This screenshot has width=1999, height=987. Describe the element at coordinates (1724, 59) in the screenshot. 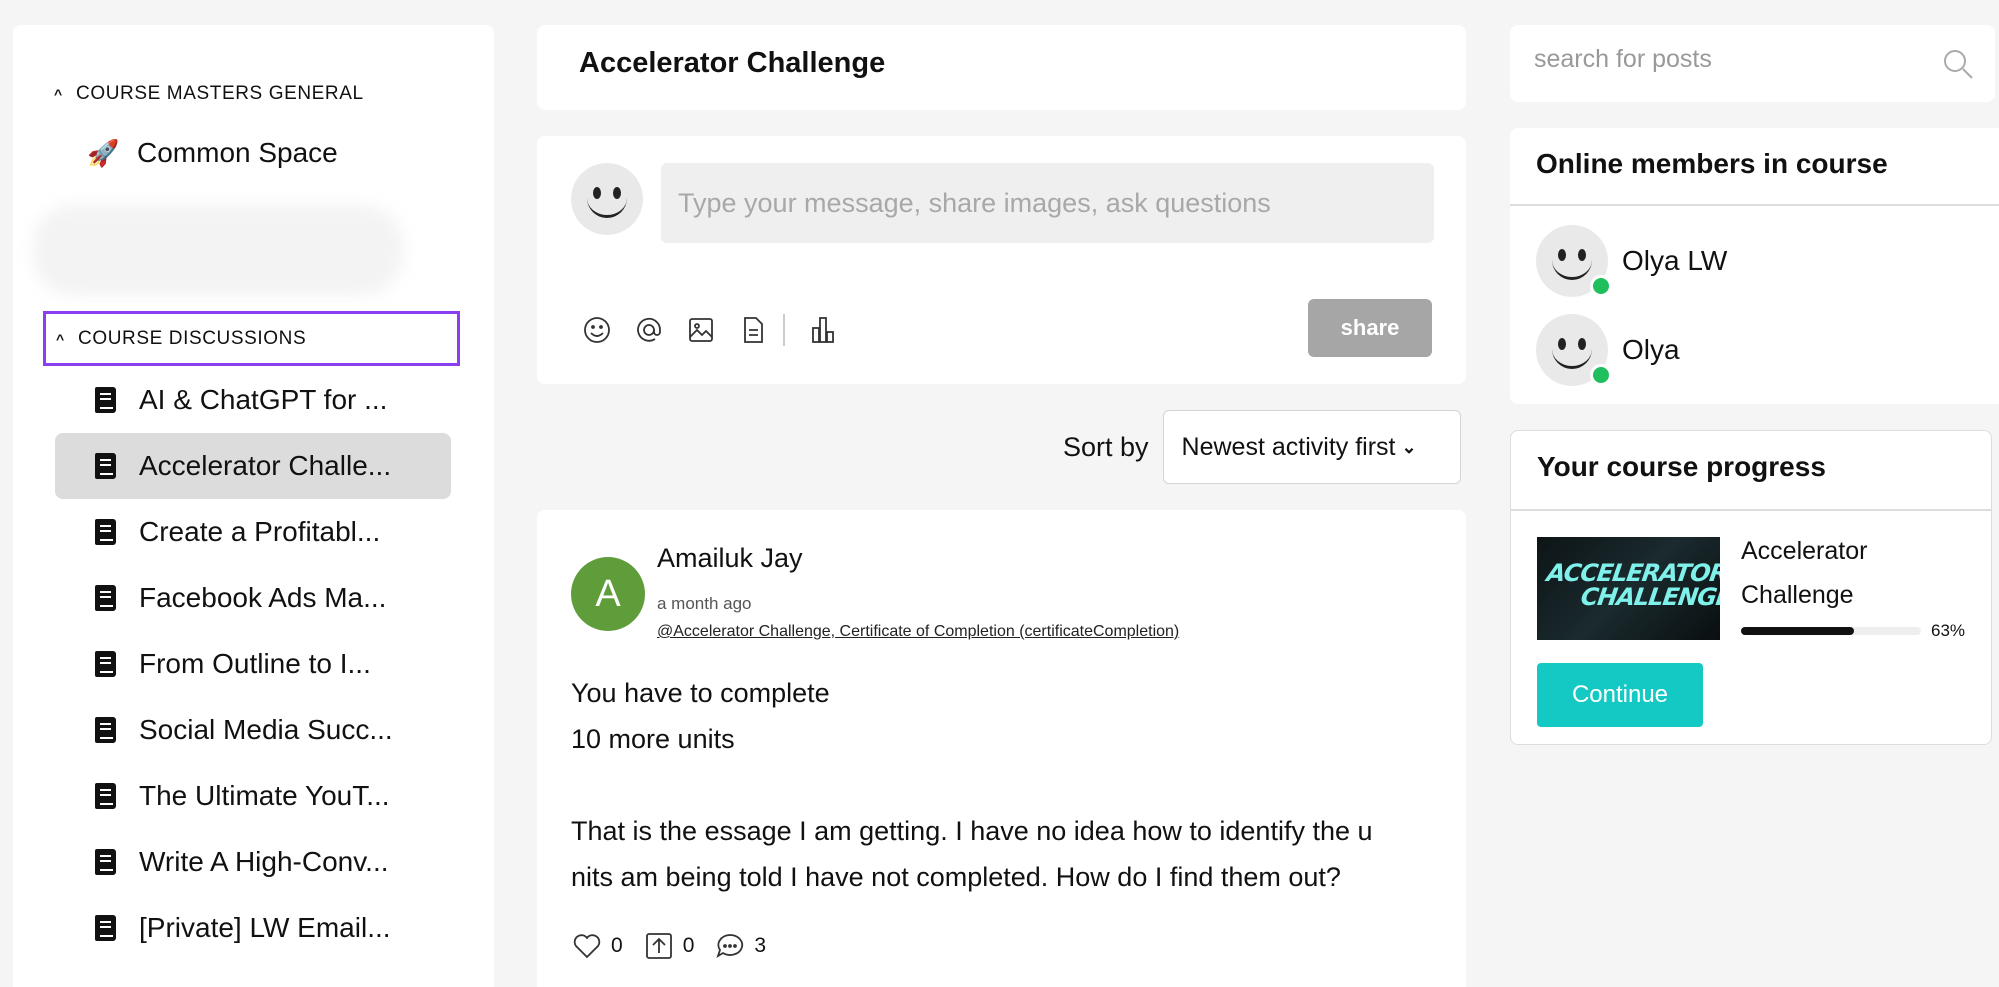

I see `search-input` at that location.